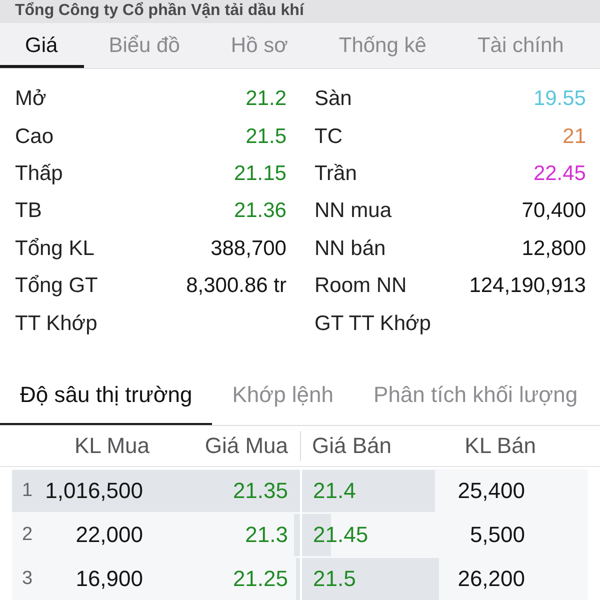 The image size is (600, 600). I want to click on stat-value: 12,800, so click(554, 248).